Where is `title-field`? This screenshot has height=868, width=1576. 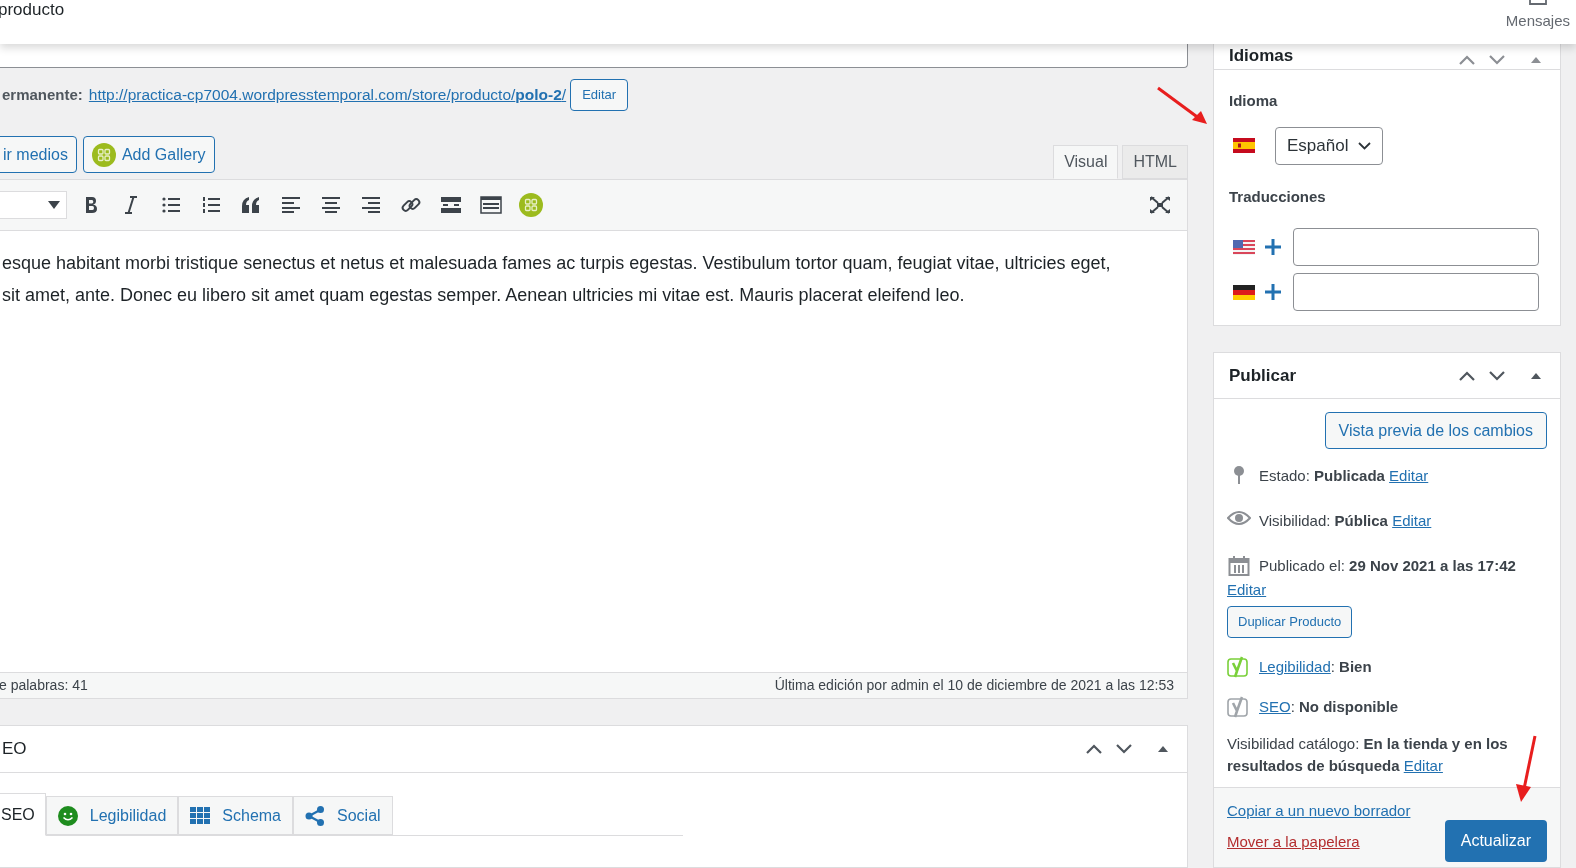 title-field is located at coordinates (594, 56).